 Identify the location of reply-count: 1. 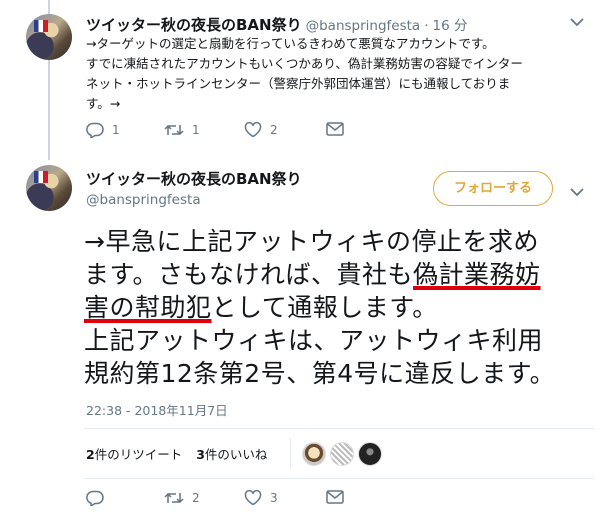
(116, 130).